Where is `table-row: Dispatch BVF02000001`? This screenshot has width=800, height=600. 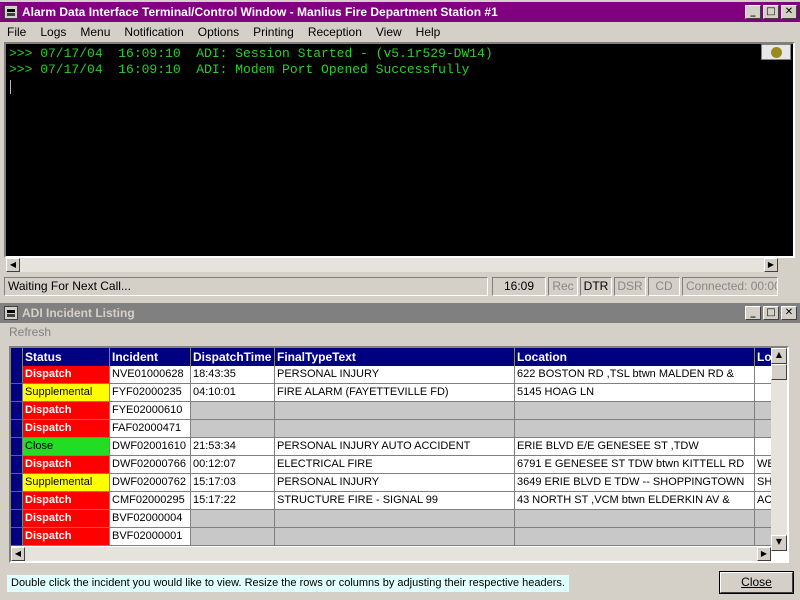
table-row: Dispatch BVF02000001 is located at coordinates (398, 537).